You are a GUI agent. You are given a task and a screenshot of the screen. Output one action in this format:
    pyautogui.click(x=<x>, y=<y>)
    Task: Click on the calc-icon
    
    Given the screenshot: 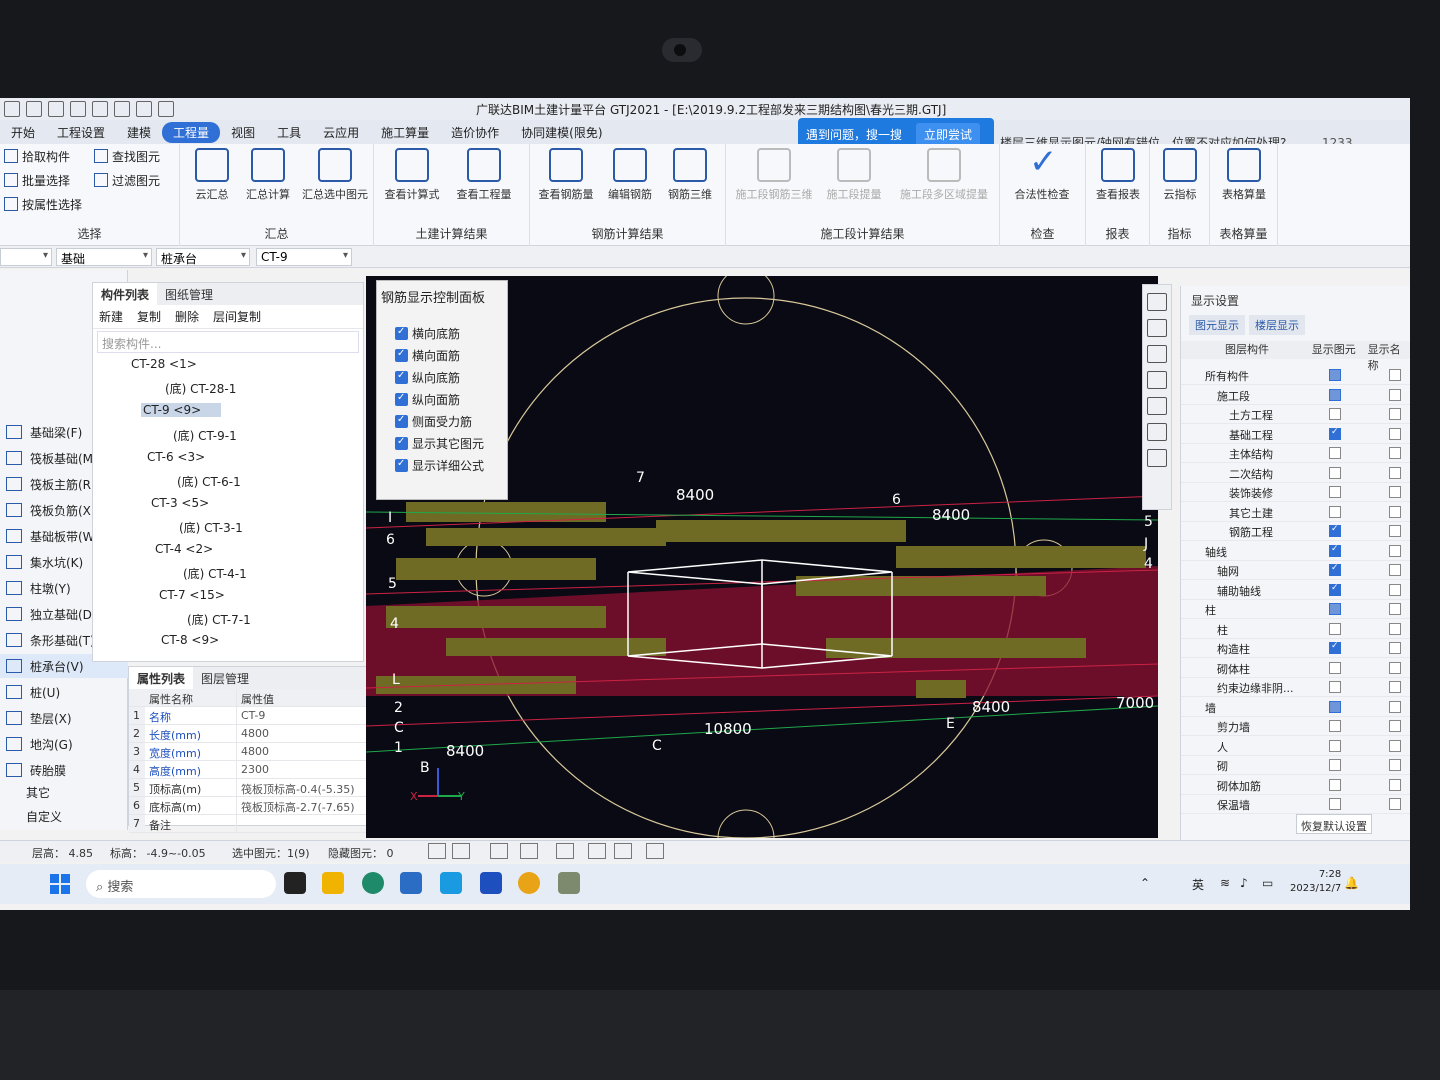 What is the action you would take?
    pyautogui.click(x=122, y=109)
    